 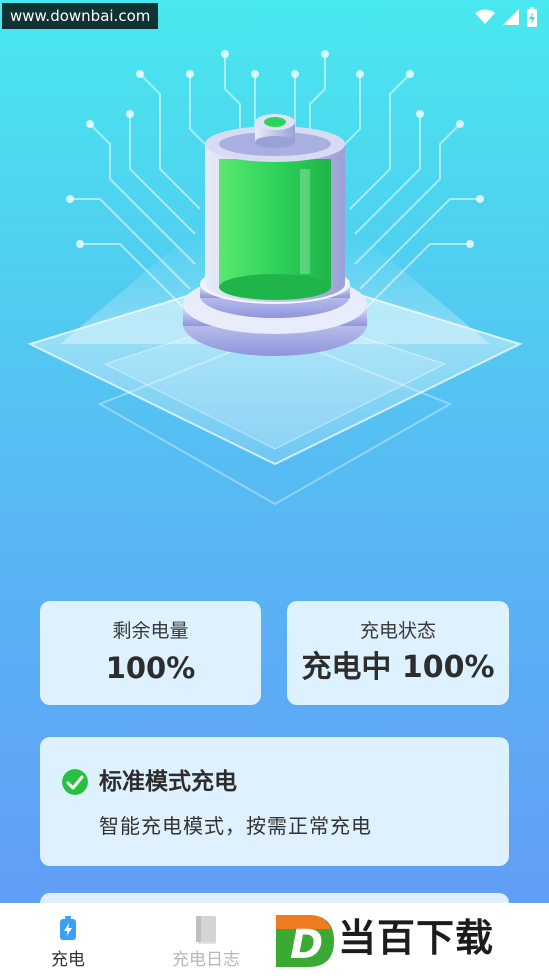 I want to click on remaining-battery-value: 100%, so click(x=150, y=668).